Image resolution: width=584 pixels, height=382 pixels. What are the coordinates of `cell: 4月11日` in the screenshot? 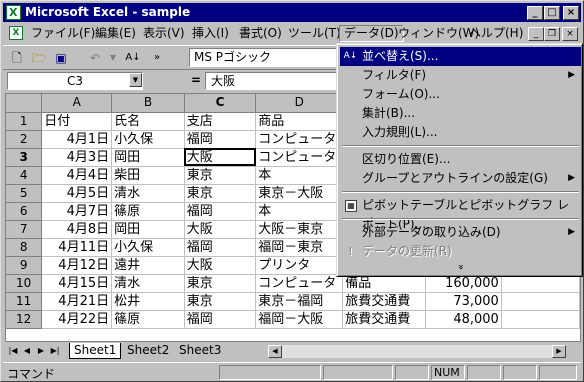 It's located at (77, 247).